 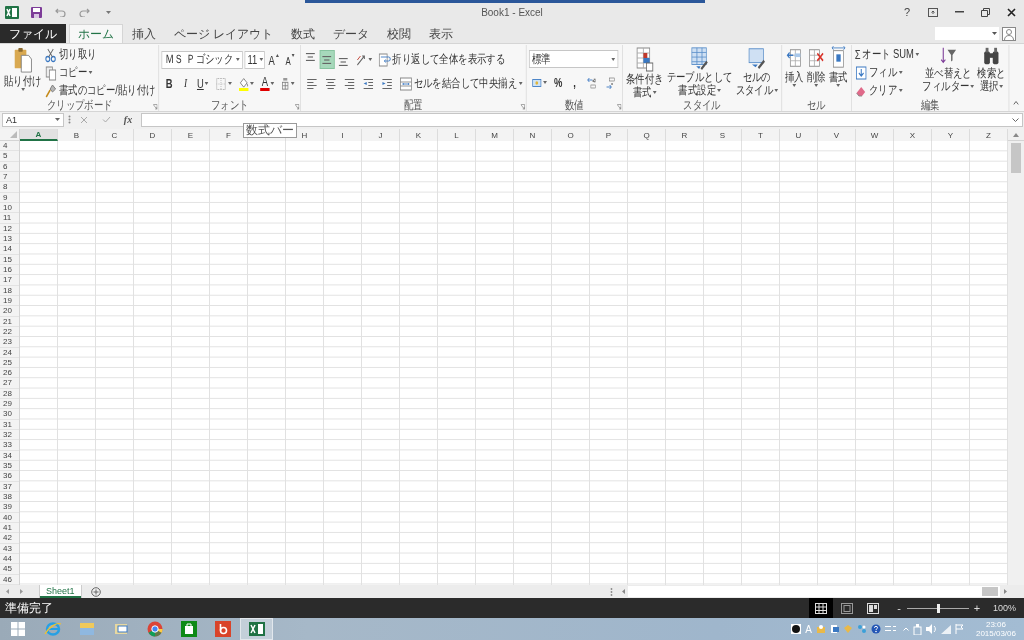 I want to click on font-color-button: A, so click(x=267, y=83).